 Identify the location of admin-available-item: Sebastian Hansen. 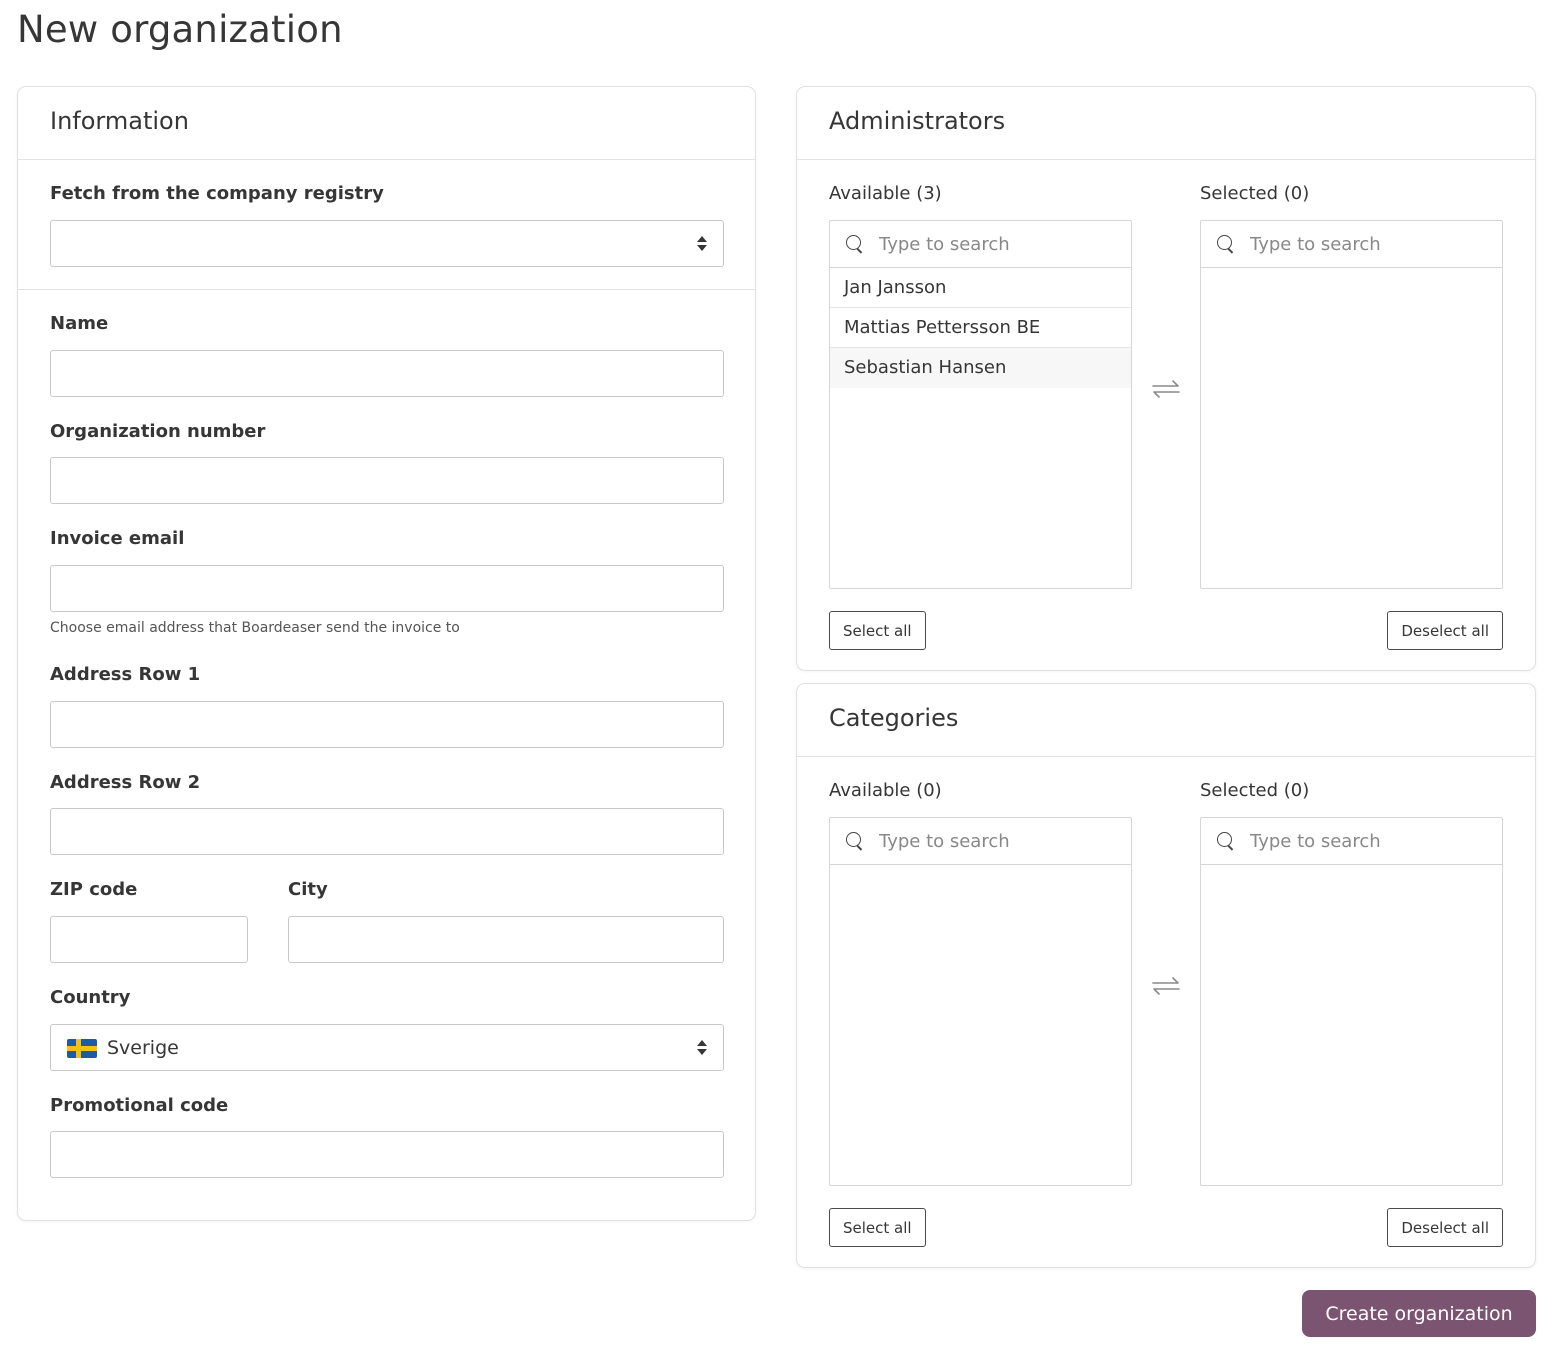
(980, 368).